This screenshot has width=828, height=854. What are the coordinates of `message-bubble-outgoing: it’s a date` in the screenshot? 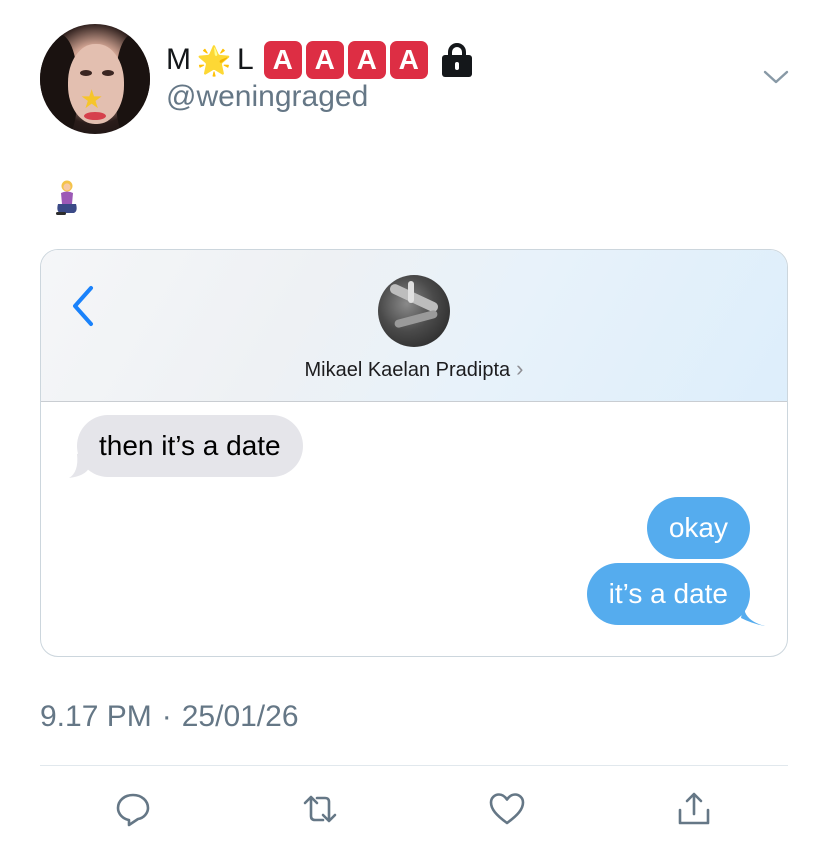 It's located at (668, 594).